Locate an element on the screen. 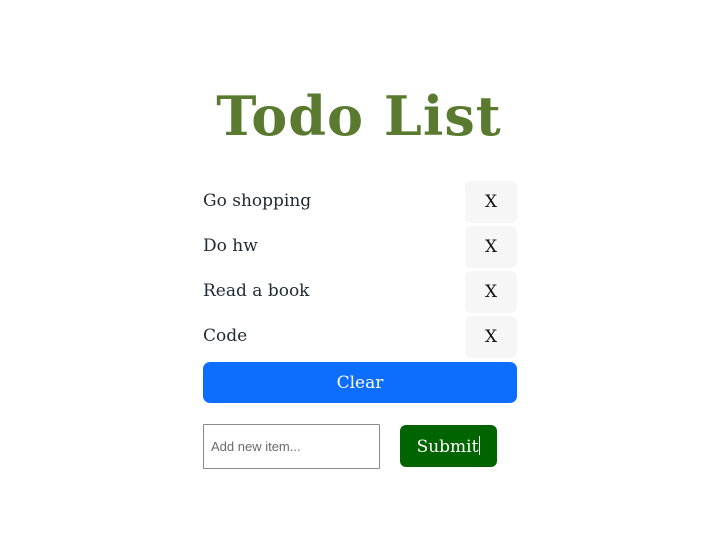 Image resolution: width=718 pixels, height=549 pixels. todo-text: Read a book is located at coordinates (256, 291).